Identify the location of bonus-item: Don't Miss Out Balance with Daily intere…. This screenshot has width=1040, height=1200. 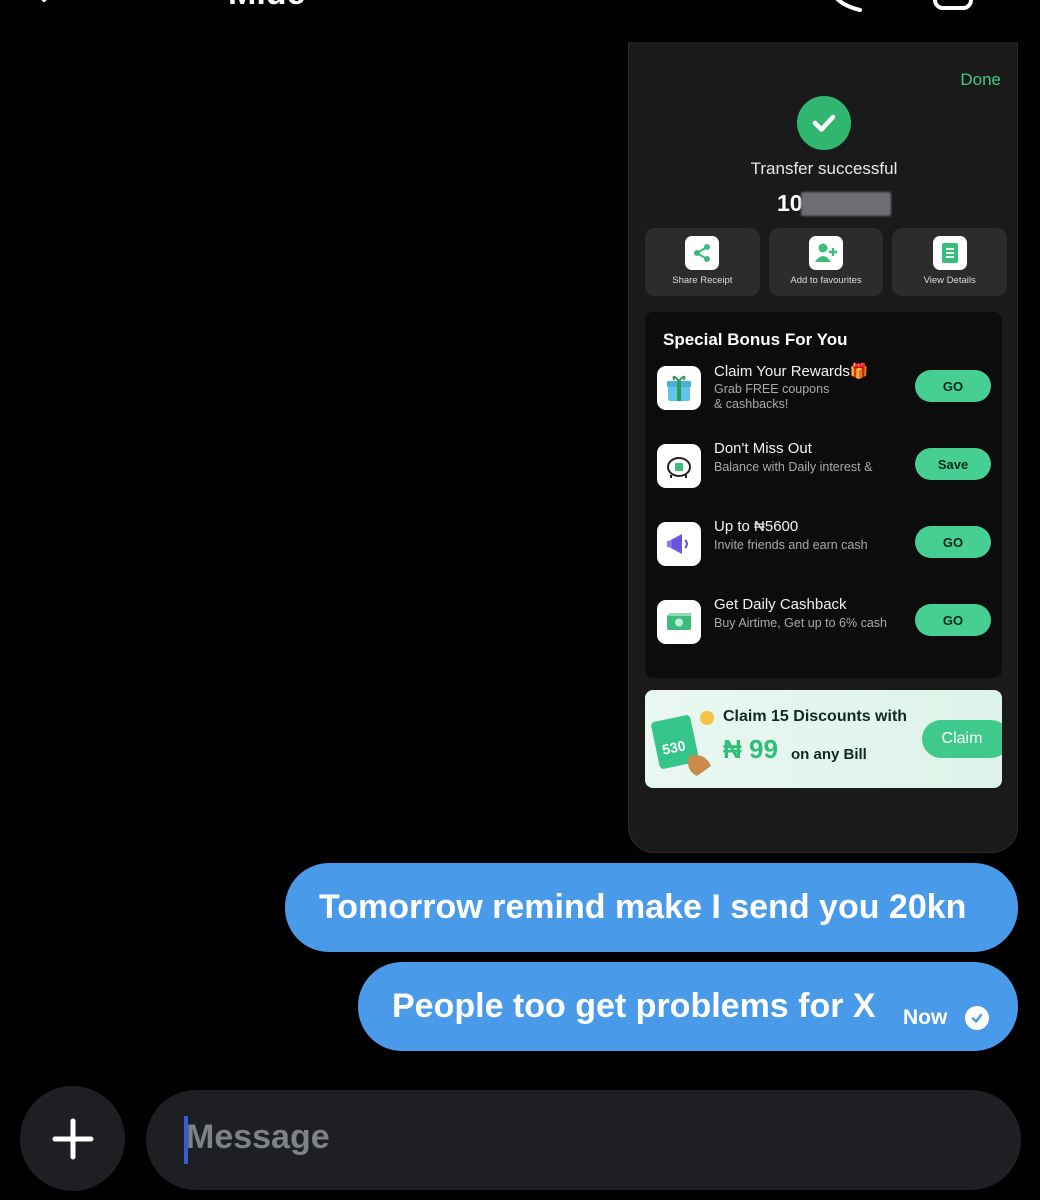
(824, 470).